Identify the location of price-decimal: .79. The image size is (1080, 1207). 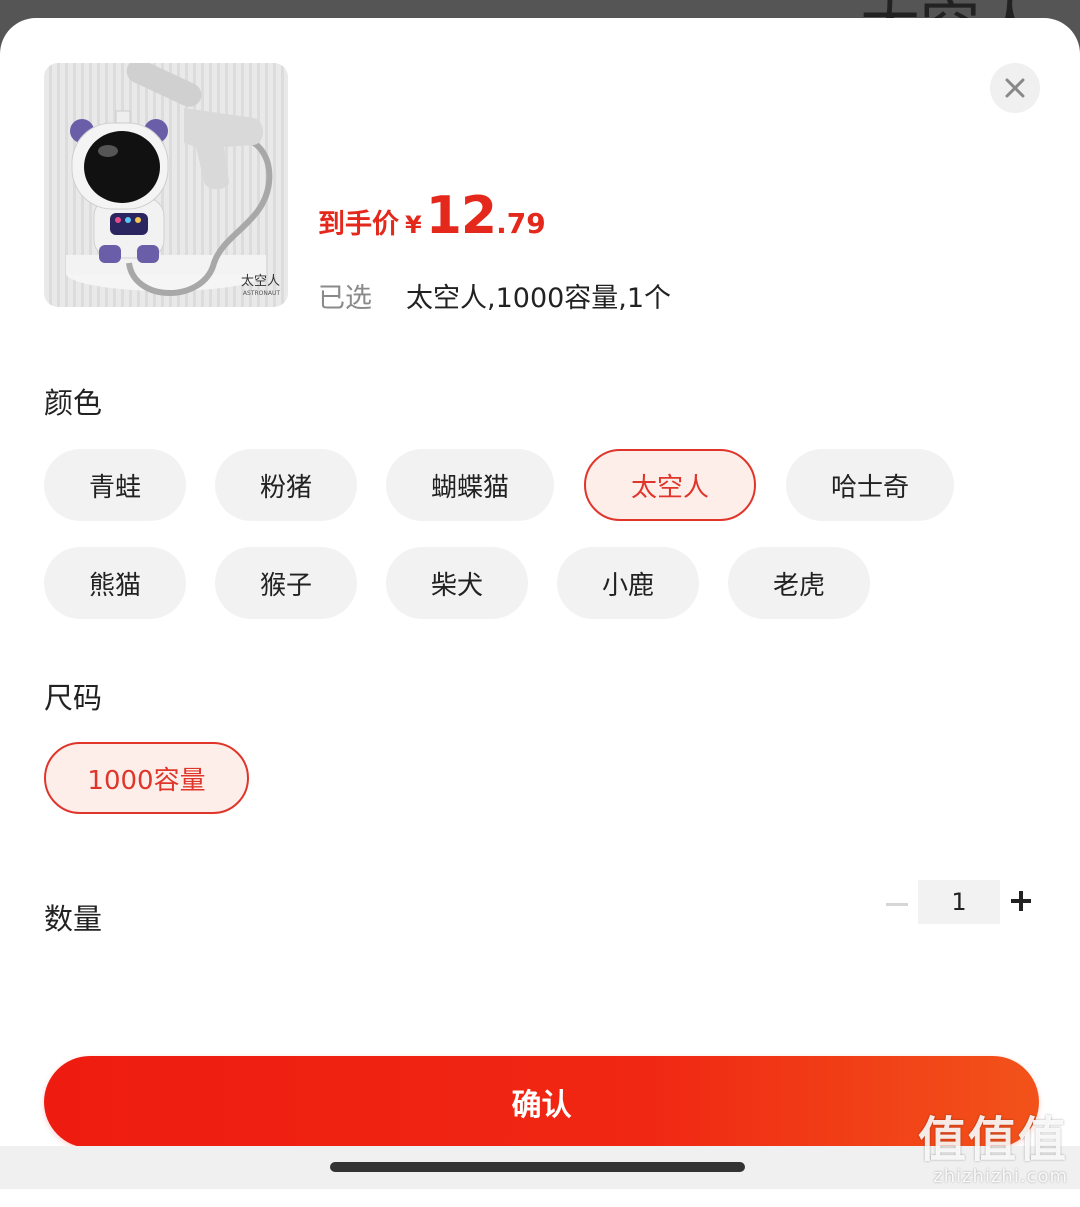
(521, 223).